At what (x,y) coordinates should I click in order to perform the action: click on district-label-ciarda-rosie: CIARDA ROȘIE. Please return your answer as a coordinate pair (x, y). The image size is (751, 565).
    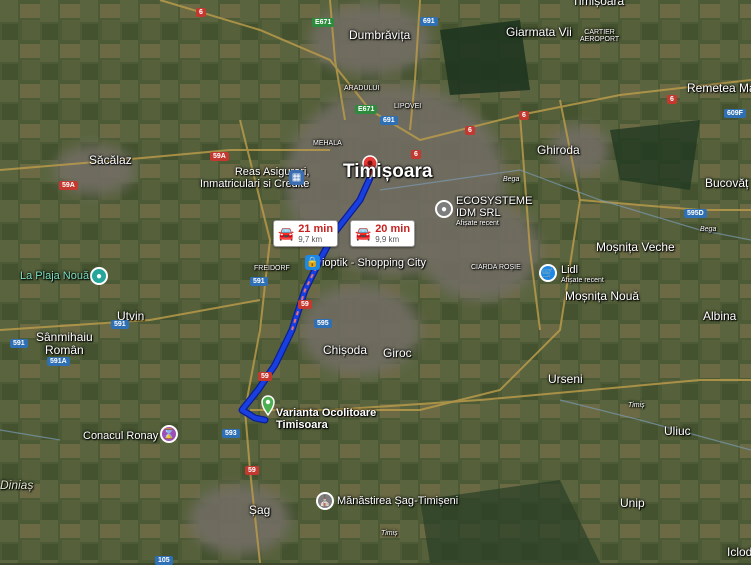
    Looking at the image, I should click on (496, 267).